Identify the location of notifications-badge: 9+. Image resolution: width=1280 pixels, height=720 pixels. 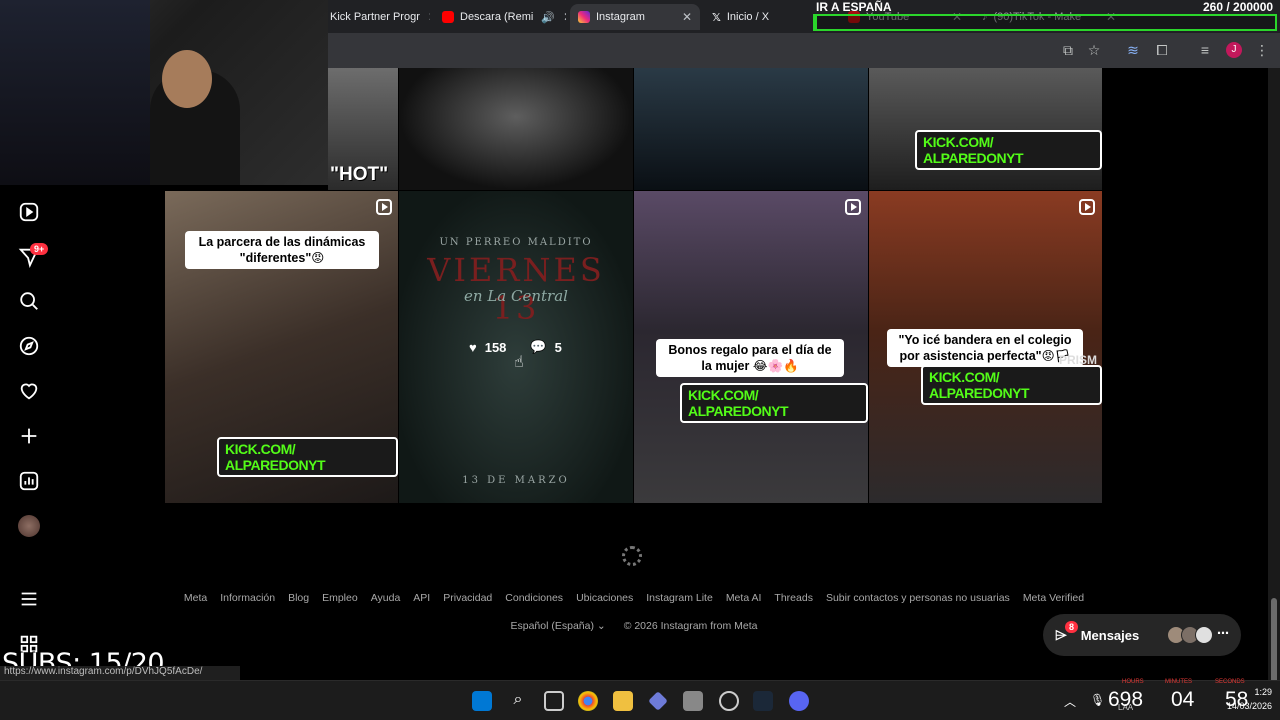
(39, 249).